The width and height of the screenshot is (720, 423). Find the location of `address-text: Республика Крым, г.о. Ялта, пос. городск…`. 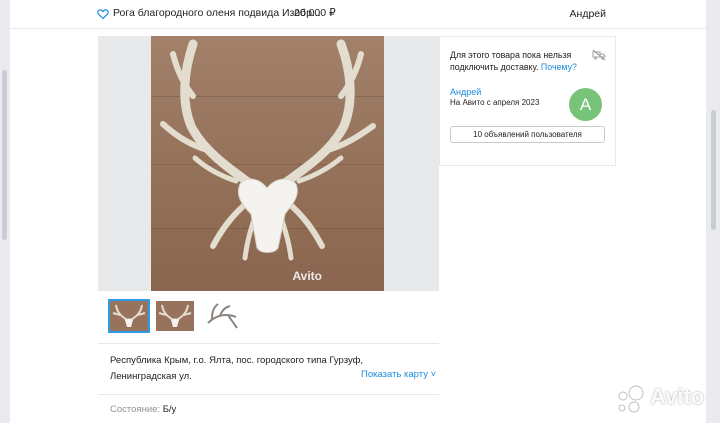

address-text: Республика Крым, г.о. Ялта, пос. городск… is located at coordinates (237, 368).